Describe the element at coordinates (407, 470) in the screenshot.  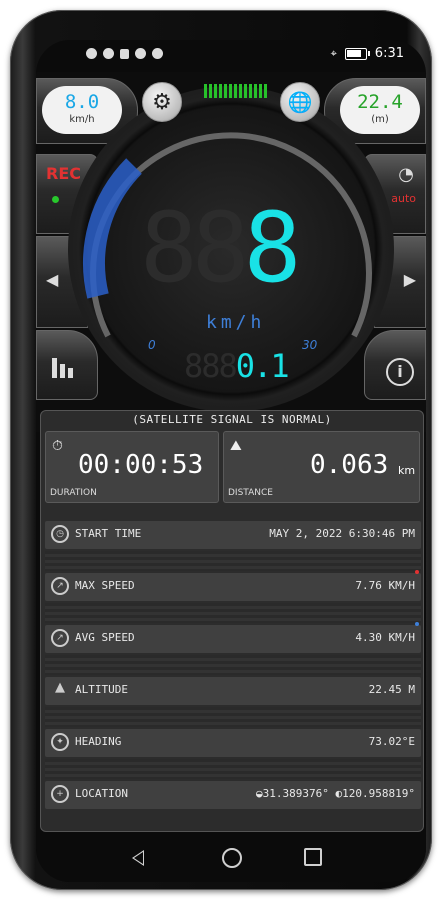
I see `distance-unit: km` at that location.